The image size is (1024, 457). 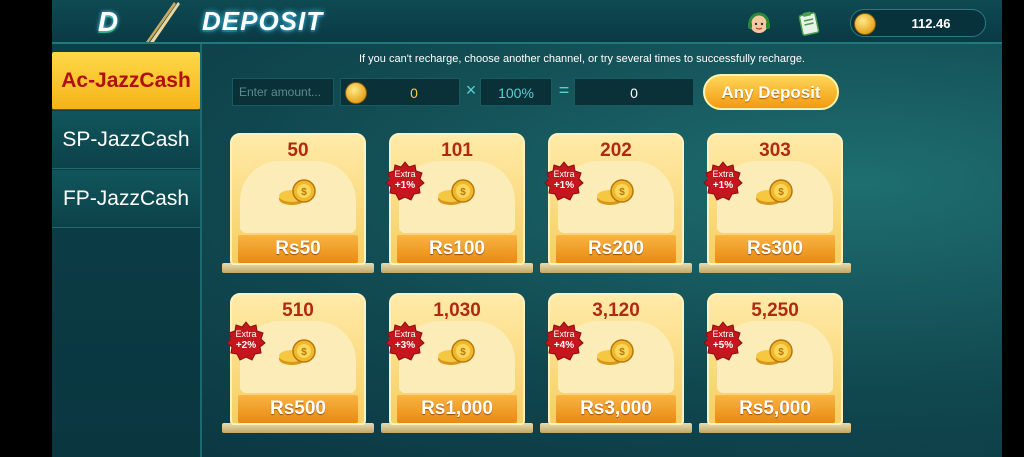 I want to click on extra-bonus-badge: Extra +4%, so click(x=564, y=341).